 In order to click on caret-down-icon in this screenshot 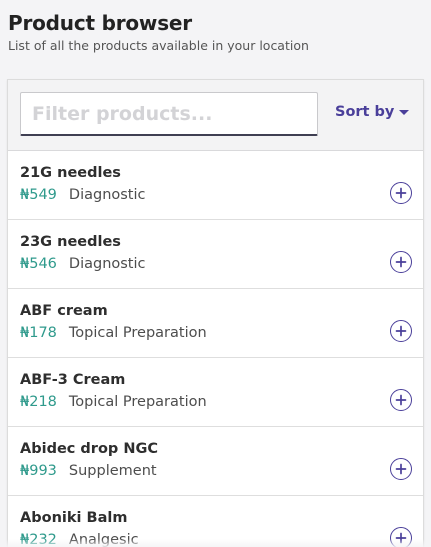, I will do `click(404, 112)`.